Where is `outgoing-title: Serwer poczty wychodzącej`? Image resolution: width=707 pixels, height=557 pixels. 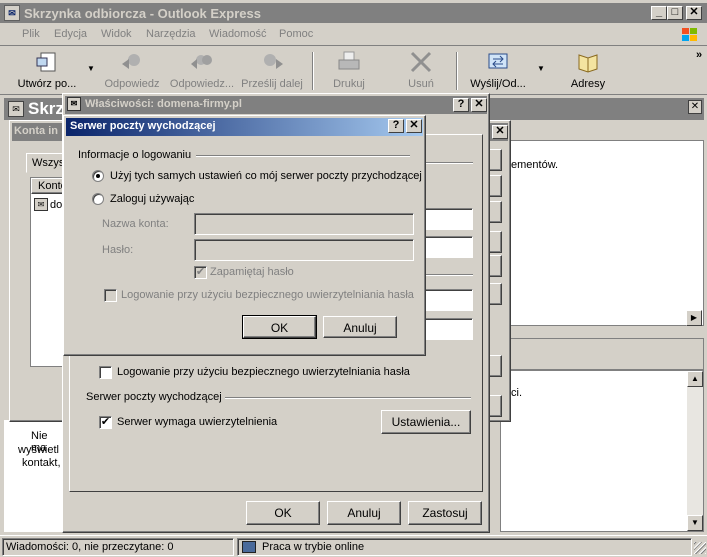 outgoing-title: Serwer poczty wychodzącej is located at coordinates (143, 126).